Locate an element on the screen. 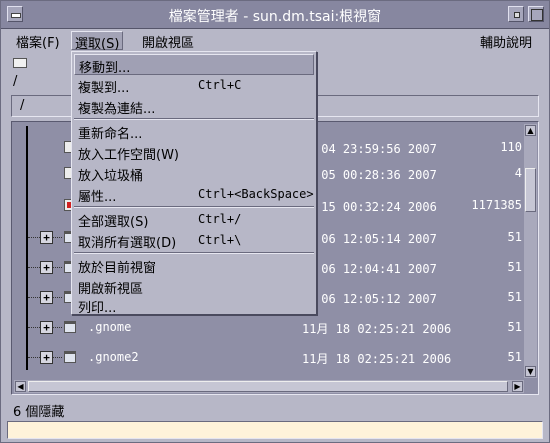 The width and height of the screenshot is (550, 443). file-size: 1171385 is located at coordinates (496, 205).